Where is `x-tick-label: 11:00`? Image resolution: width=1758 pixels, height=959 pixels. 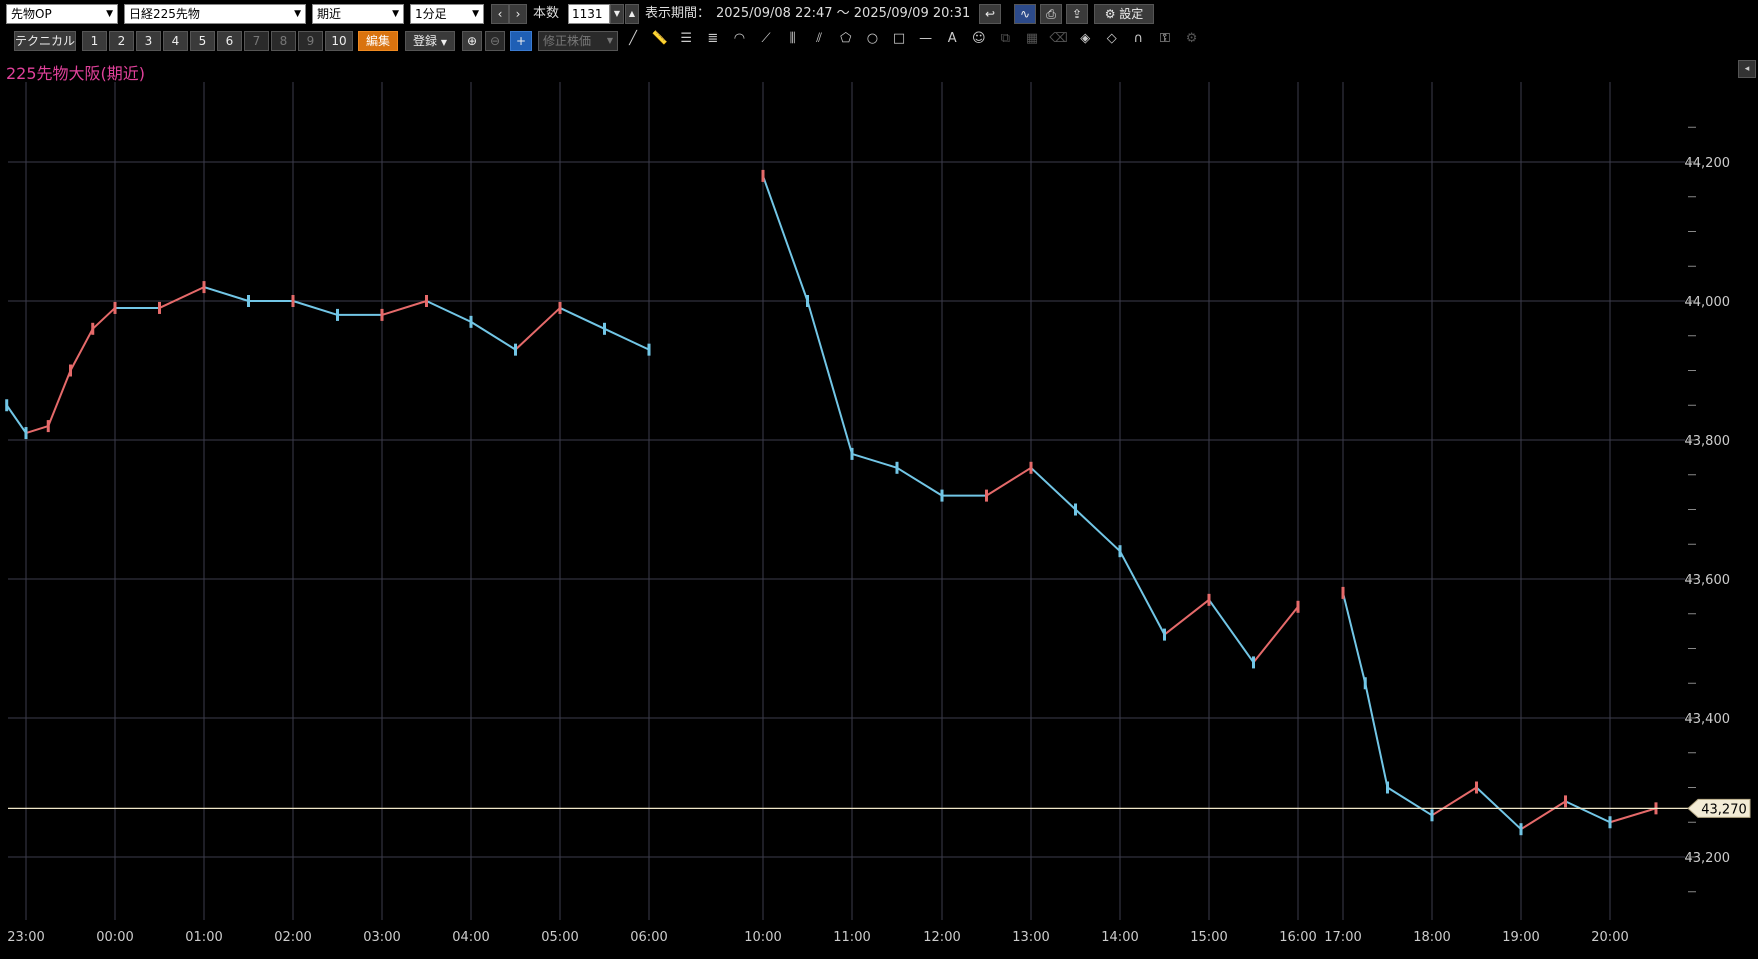
x-tick-label: 11:00 is located at coordinates (851, 937).